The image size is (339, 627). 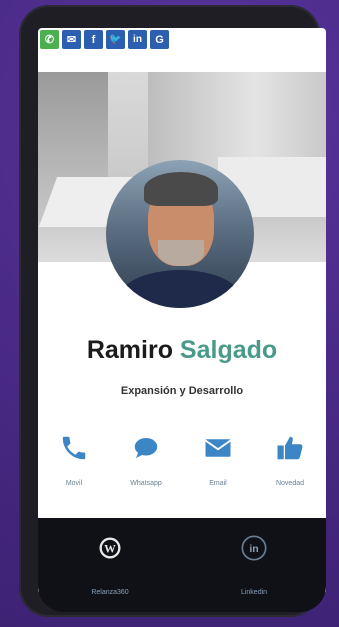 I want to click on google-icon: G, so click(x=159, y=39).